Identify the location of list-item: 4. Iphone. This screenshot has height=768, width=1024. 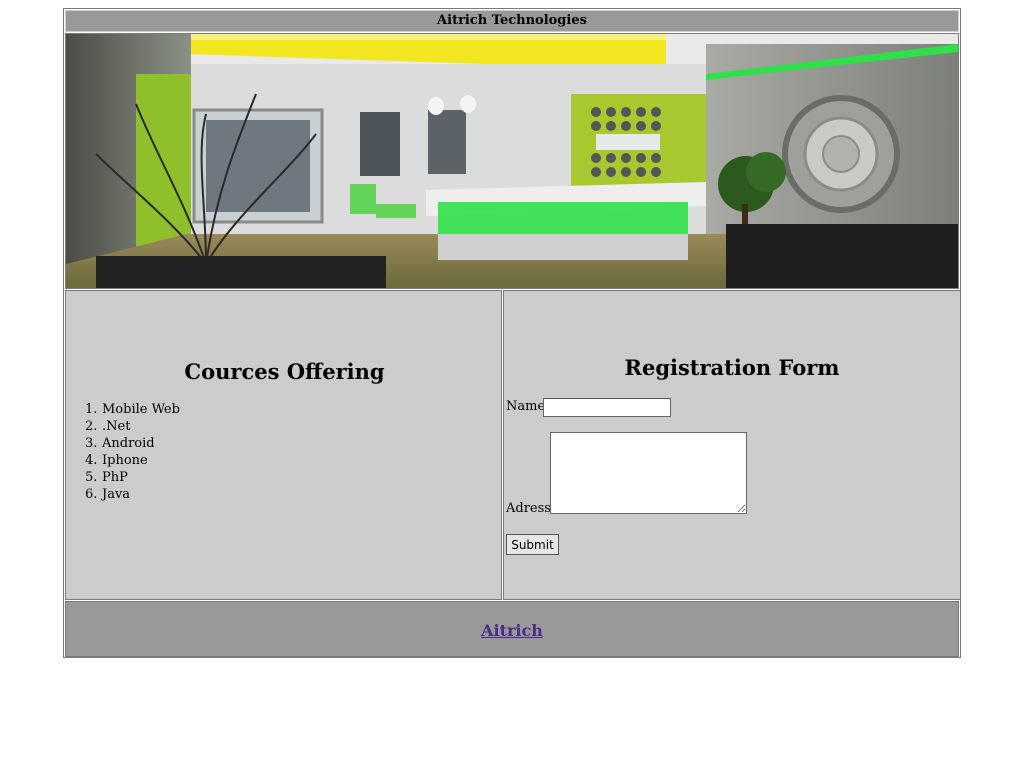
(116, 460).